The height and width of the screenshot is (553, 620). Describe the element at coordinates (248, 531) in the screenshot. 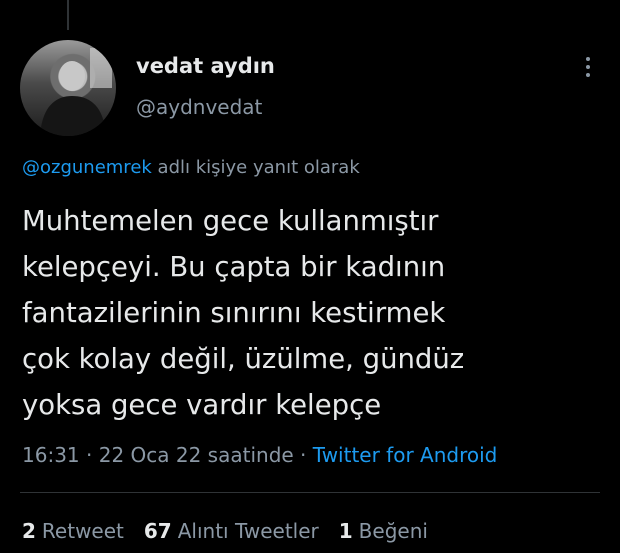

I see `quote-tweets-label: Alıntı Tweetler` at that location.